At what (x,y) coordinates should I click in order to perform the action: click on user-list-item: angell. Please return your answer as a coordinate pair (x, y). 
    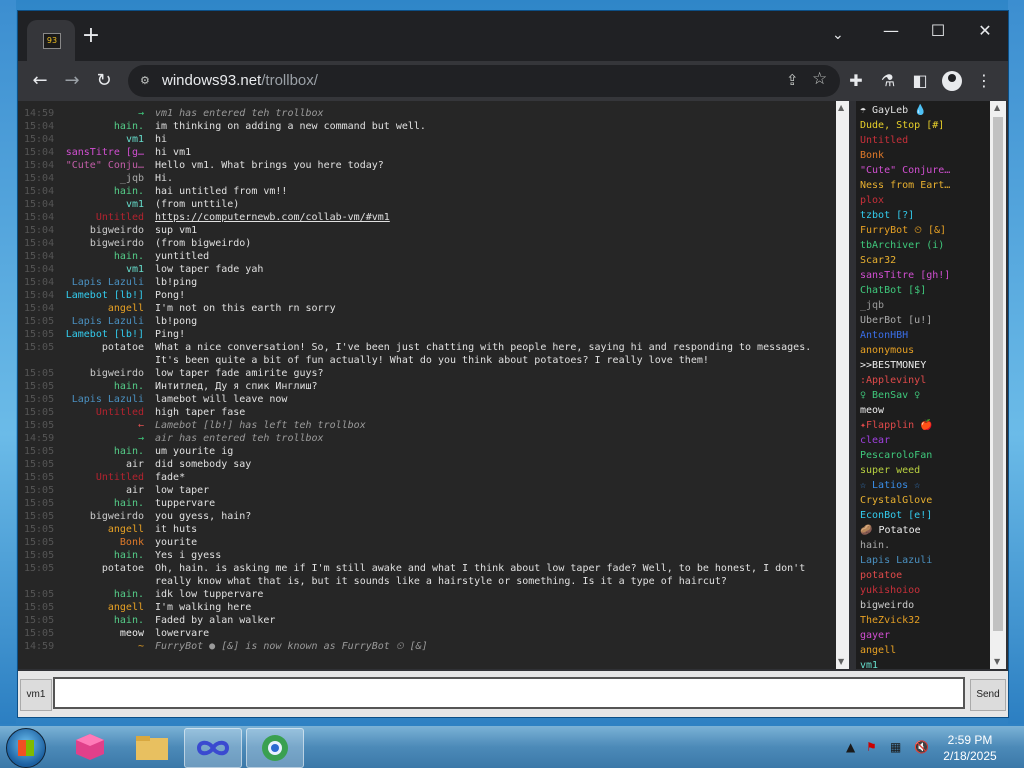
    Looking at the image, I should click on (878, 650).